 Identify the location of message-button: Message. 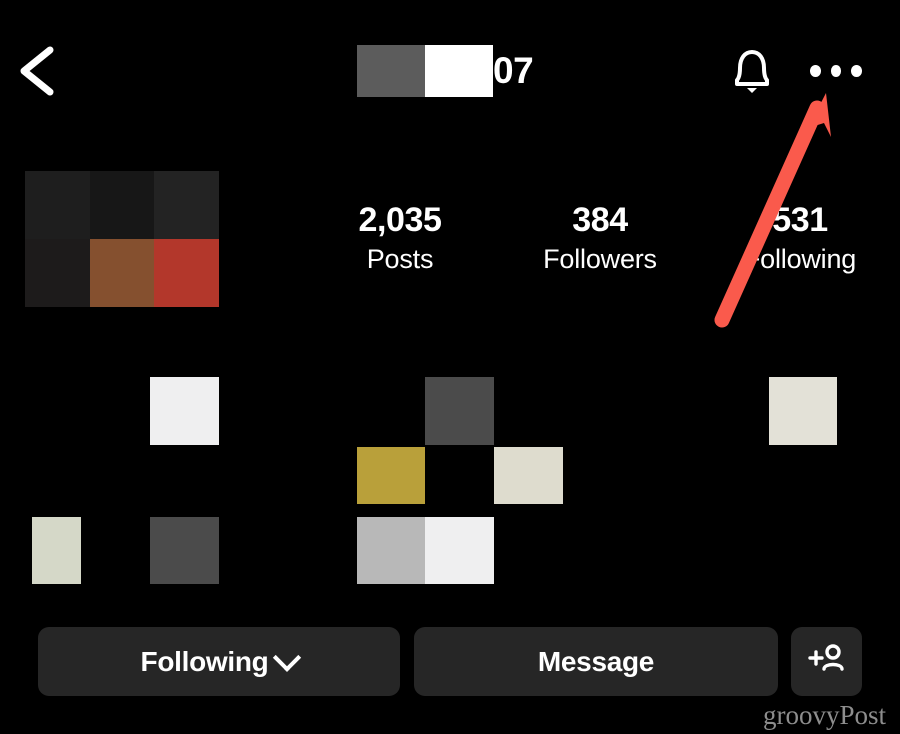
(596, 661).